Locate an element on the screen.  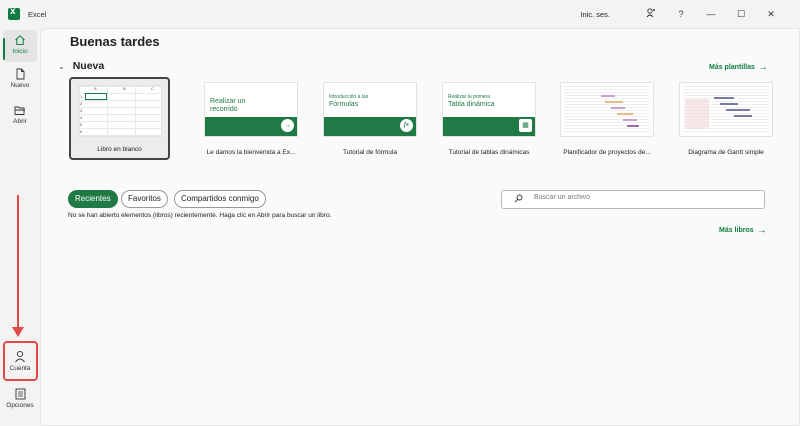
minimize-button: — is located at coordinates (711, 14).